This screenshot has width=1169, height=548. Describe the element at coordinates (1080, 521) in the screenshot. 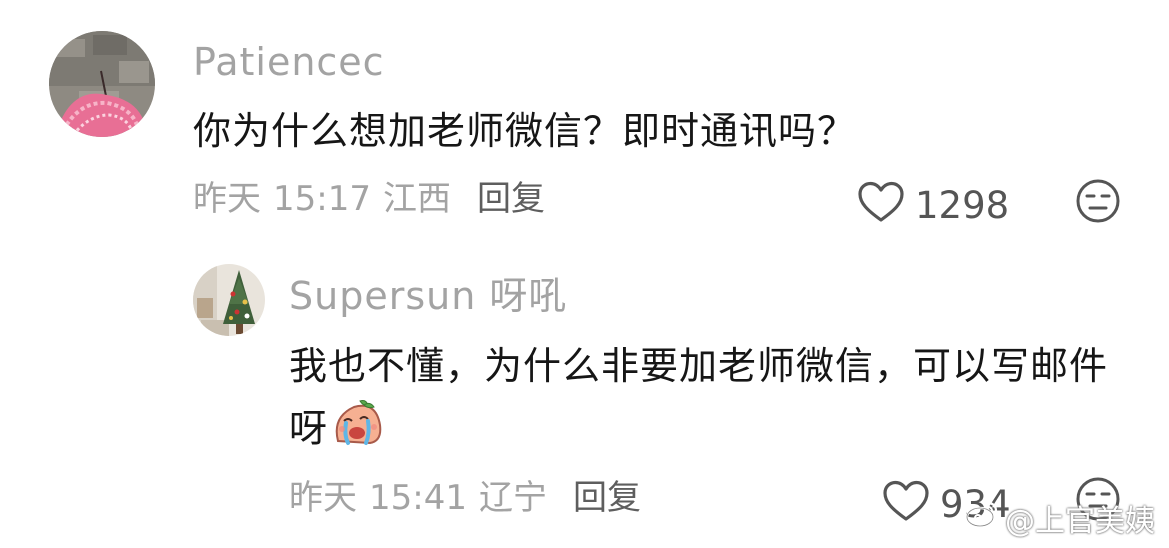

I see `watermark-text: @上官美姨` at that location.